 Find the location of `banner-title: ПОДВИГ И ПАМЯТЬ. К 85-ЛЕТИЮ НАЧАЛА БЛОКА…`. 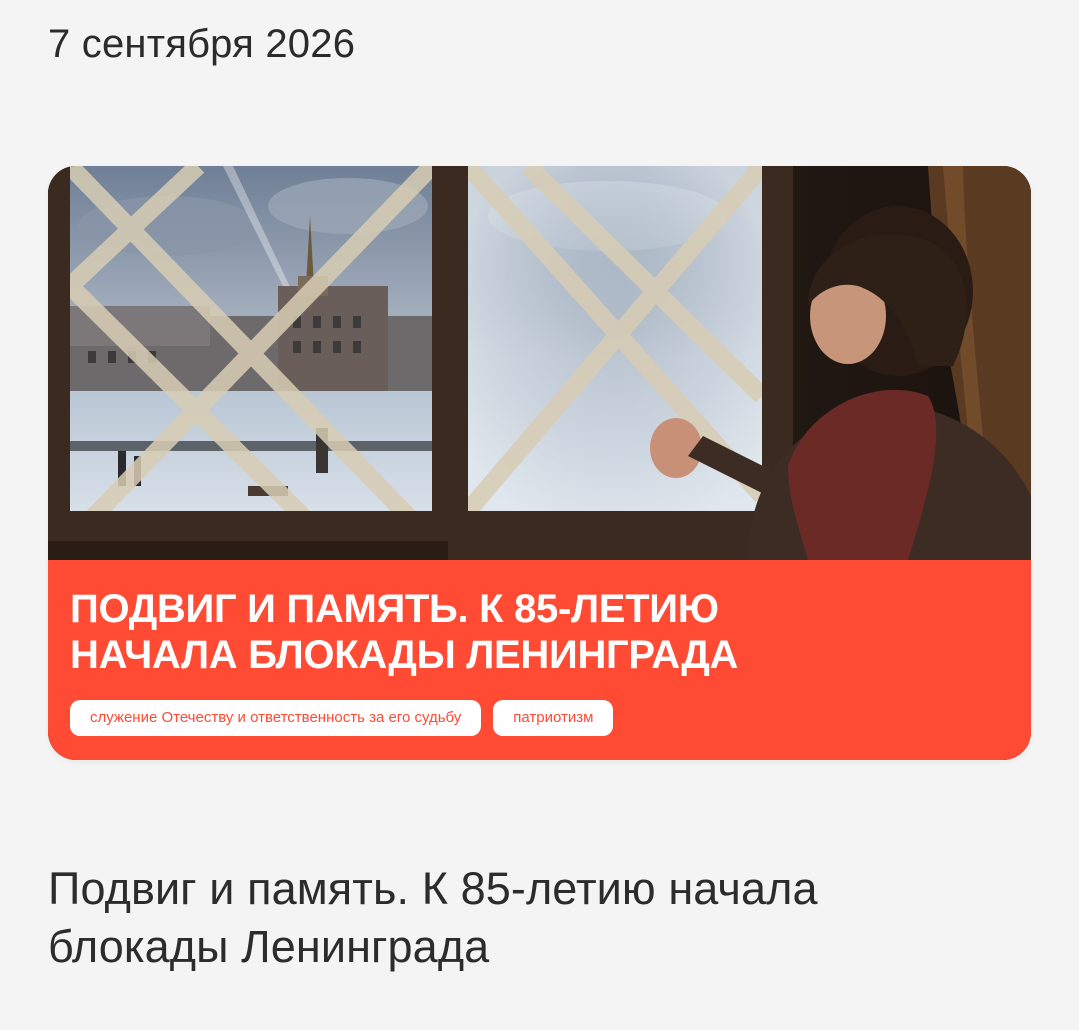

banner-title: ПОДВИГ И ПАМЯТЬ. К 85-ЛЕТИЮ НАЧАЛА БЛОКА… is located at coordinates (520, 632).